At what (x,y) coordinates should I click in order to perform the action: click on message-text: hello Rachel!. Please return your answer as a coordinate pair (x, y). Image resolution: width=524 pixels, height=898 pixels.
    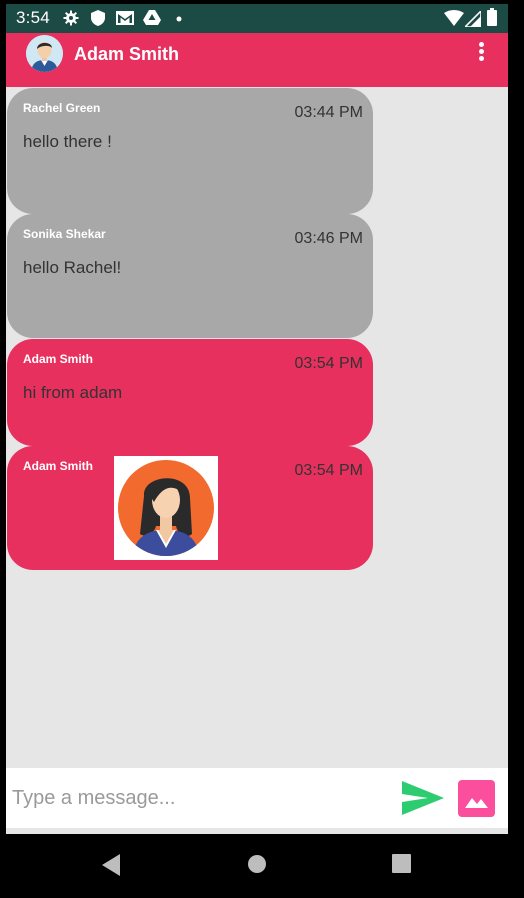
    Looking at the image, I should click on (72, 267).